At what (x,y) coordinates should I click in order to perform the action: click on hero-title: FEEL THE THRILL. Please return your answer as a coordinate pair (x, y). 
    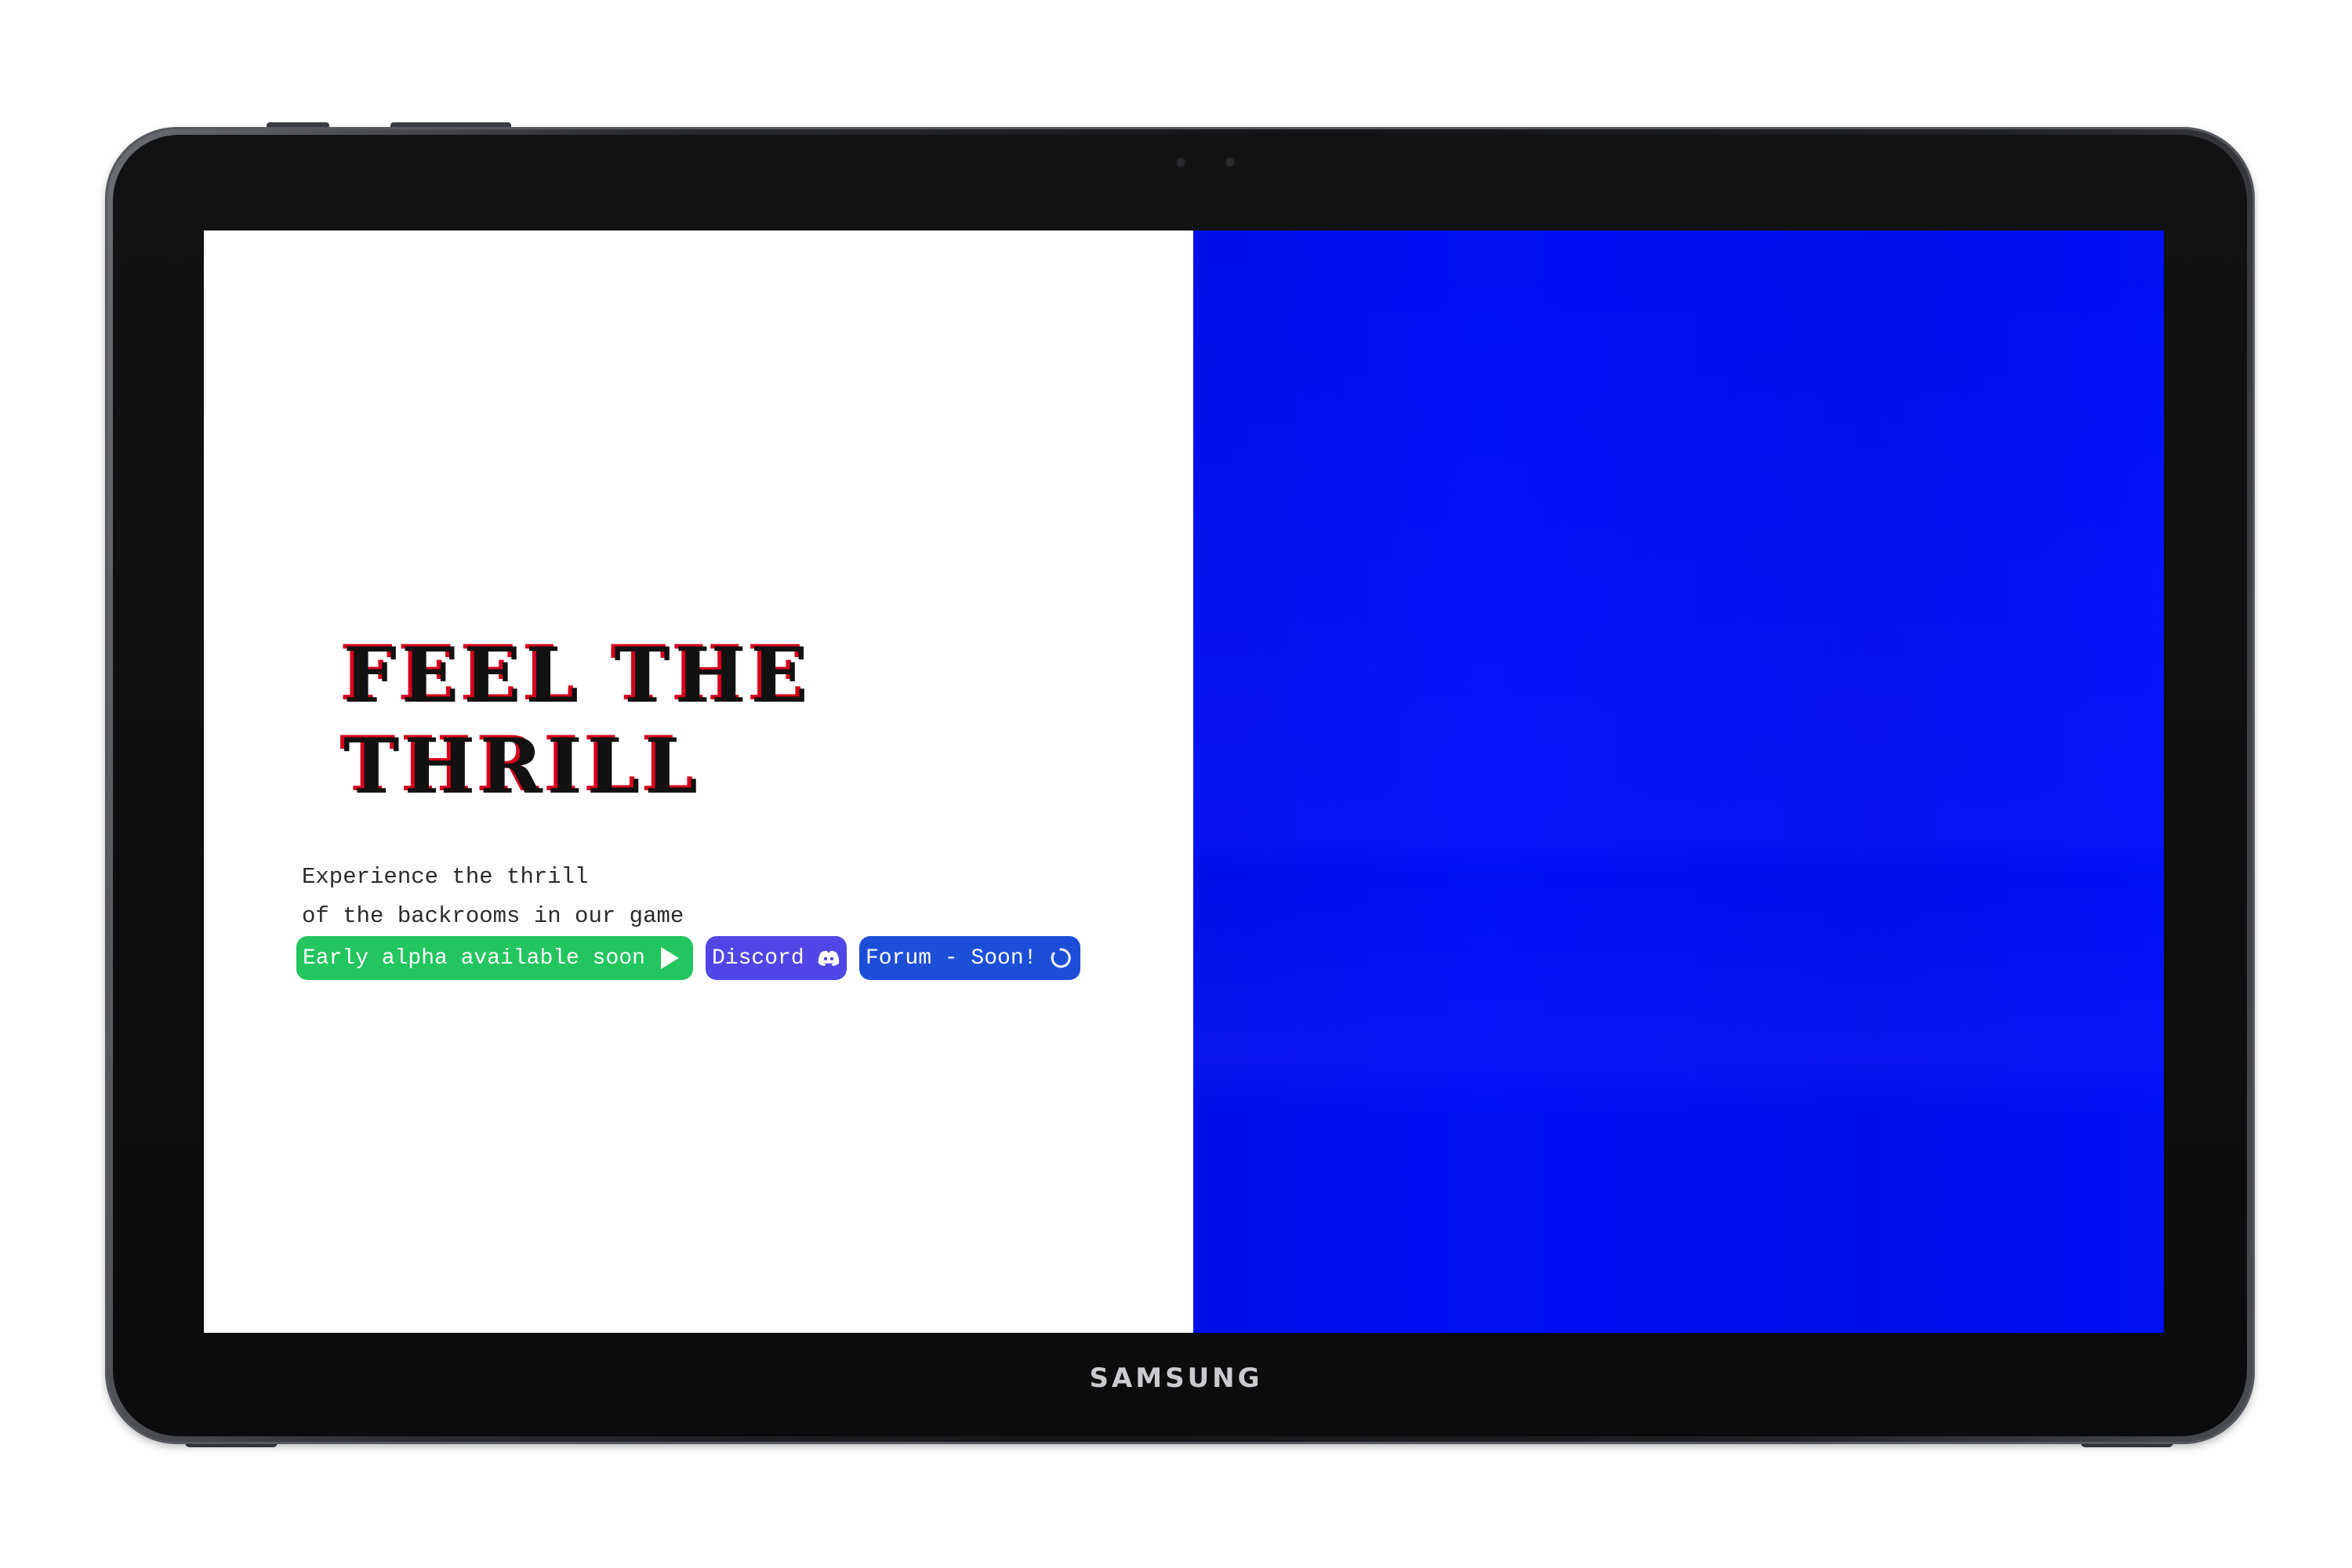
    Looking at the image, I should click on (578, 721).